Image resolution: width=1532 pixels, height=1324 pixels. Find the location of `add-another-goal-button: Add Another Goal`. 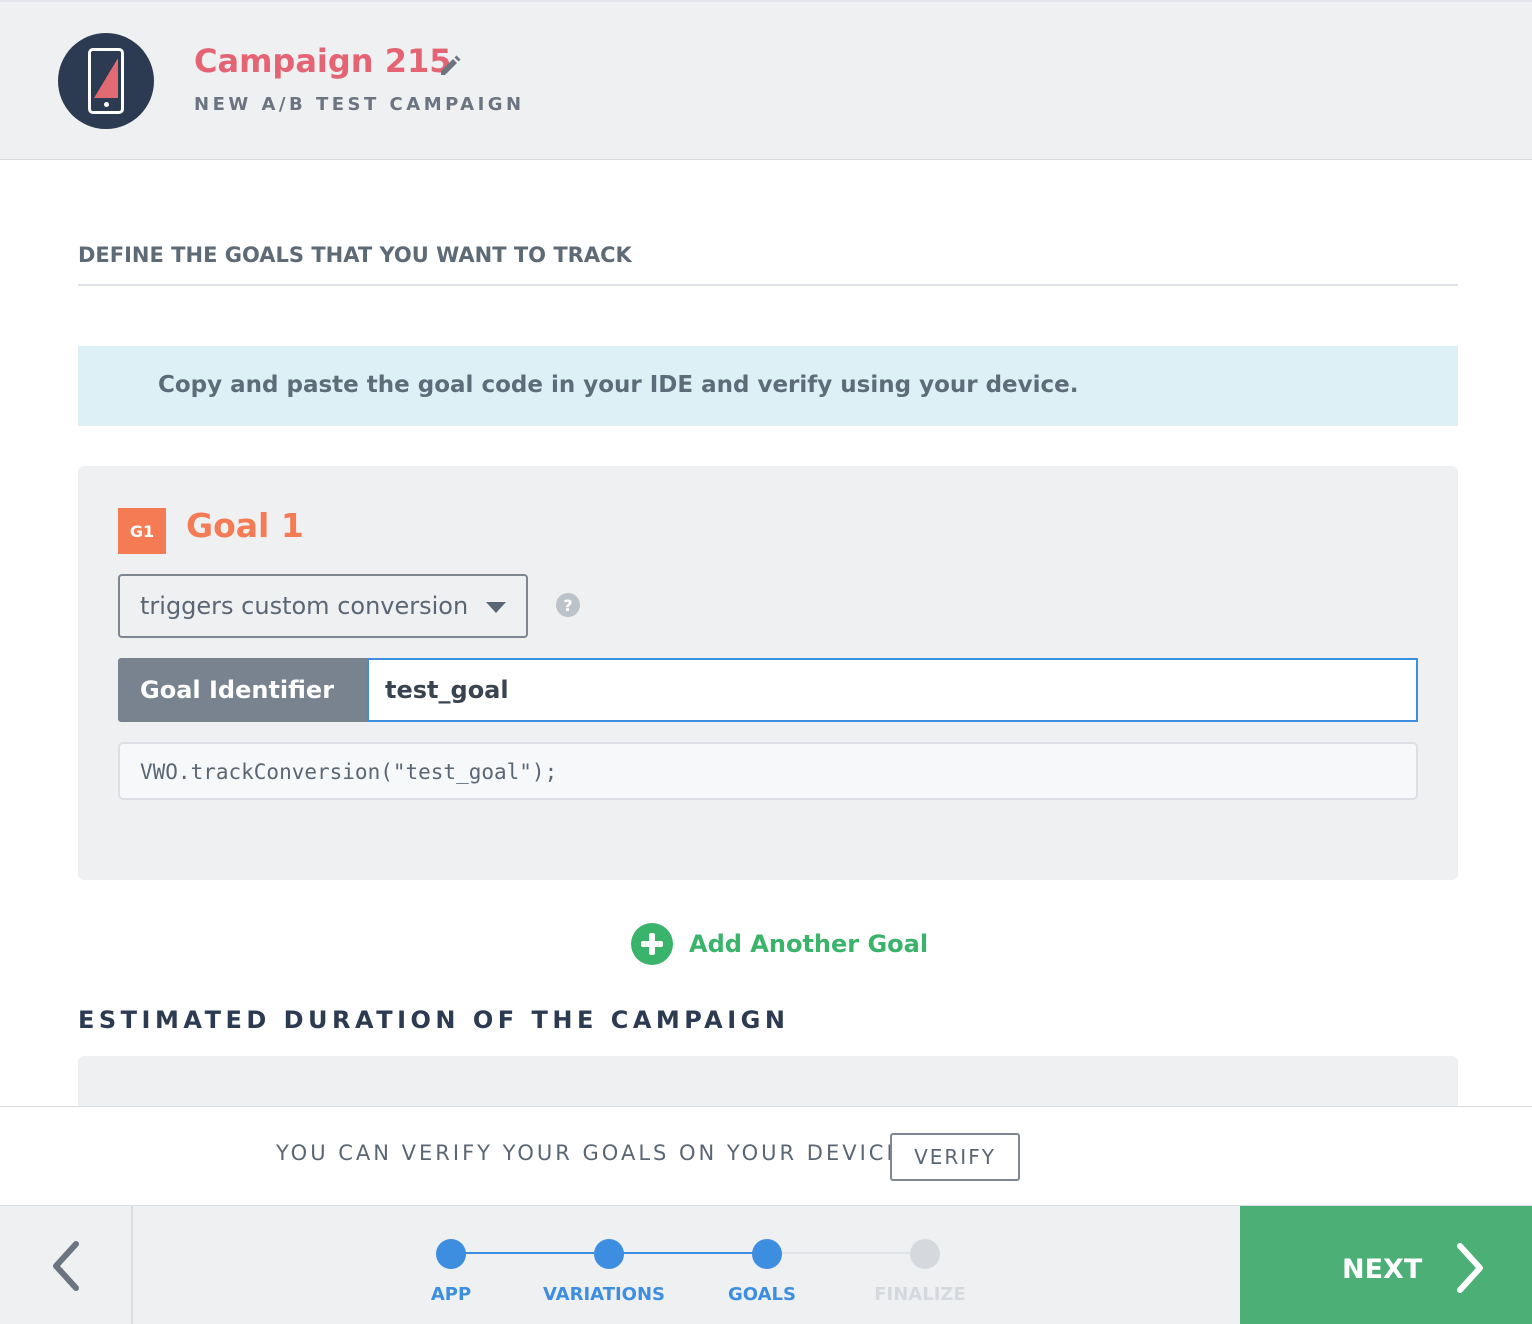

add-another-goal-button: Add Another Goal is located at coordinates (779, 944).